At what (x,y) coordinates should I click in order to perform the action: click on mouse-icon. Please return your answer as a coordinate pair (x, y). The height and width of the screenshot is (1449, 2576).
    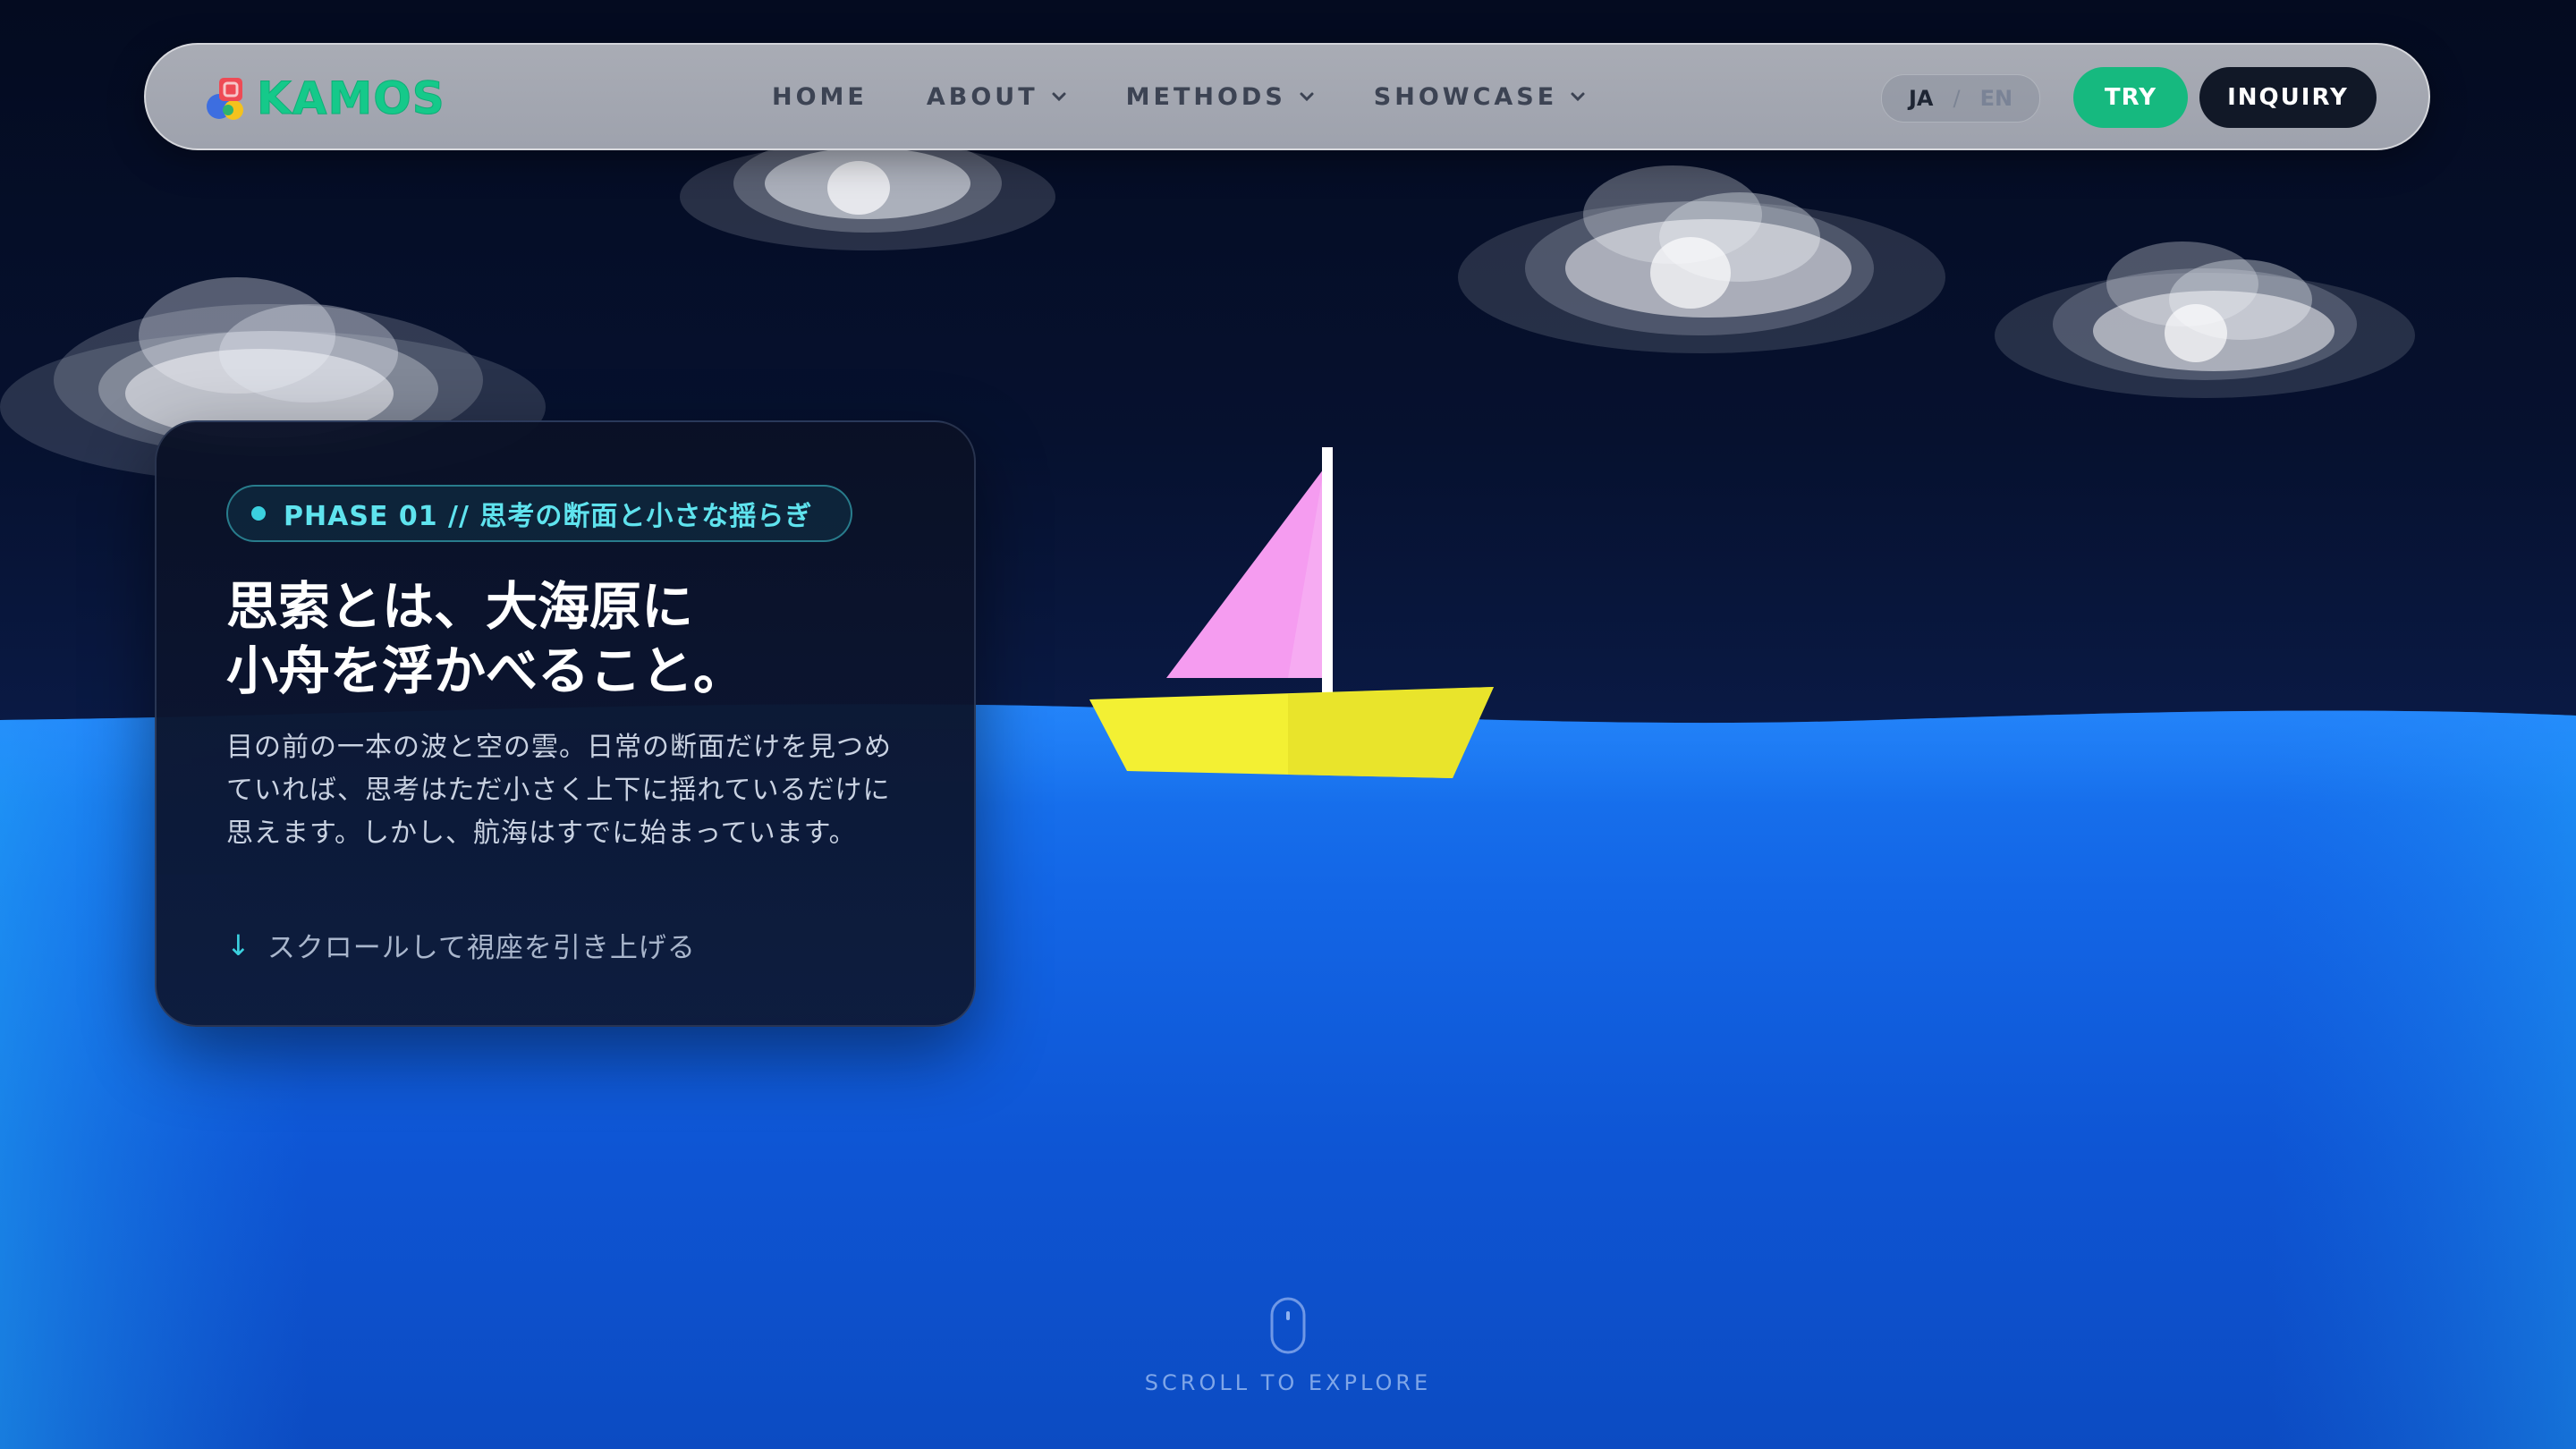
    Looking at the image, I should click on (1288, 1325).